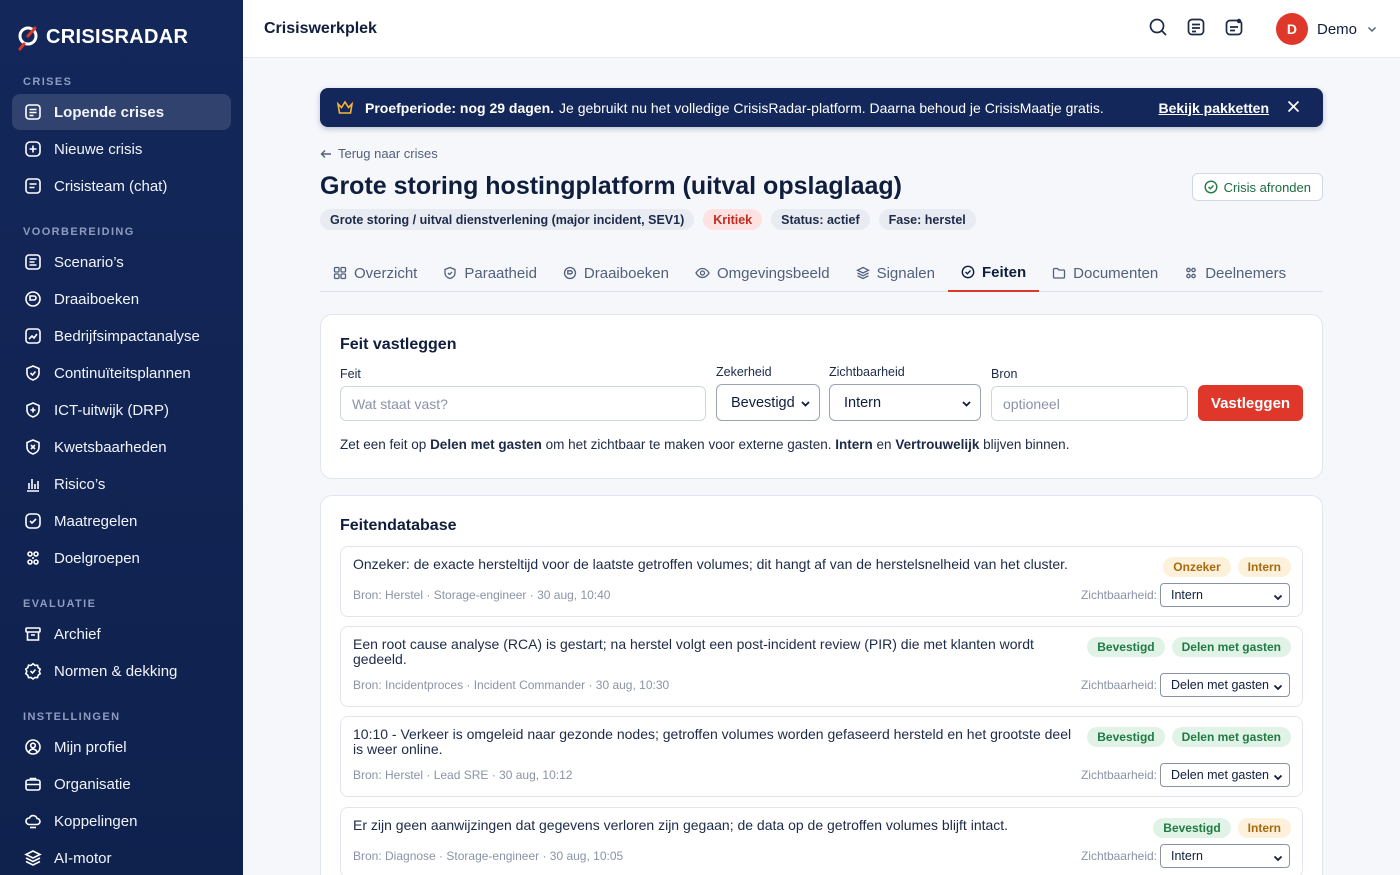 The image size is (1400, 875). What do you see at coordinates (121, 857) in the screenshot?
I see `sidebar-item-ai-motor: AI-motor` at bounding box center [121, 857].